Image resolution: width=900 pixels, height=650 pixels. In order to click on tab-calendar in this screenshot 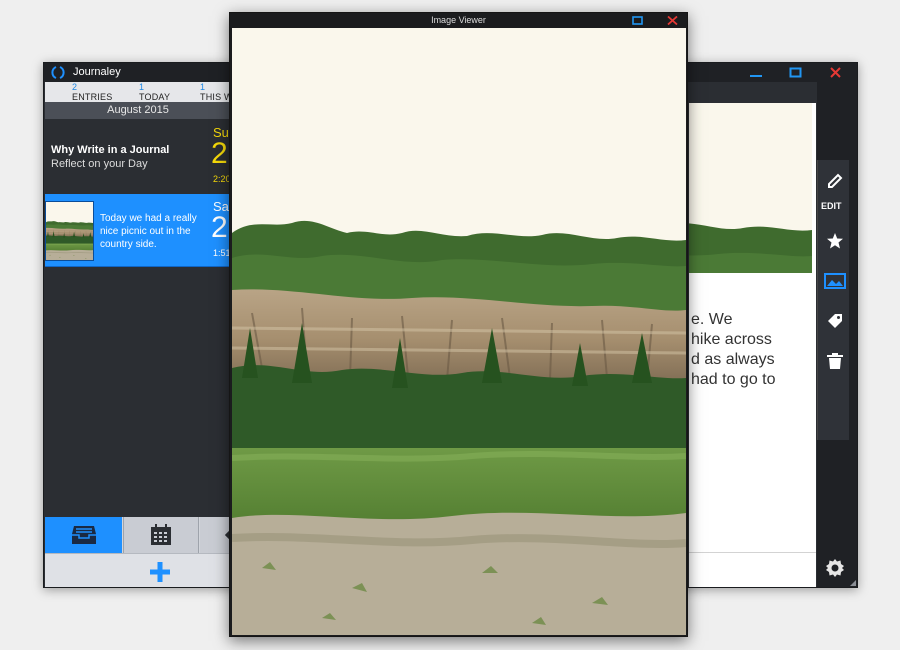, I will do `click(161, 535)`.